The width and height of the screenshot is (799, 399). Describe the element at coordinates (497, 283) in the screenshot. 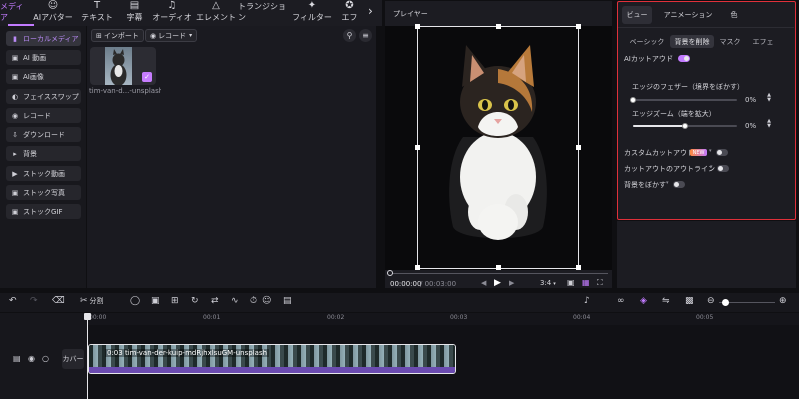

I see `play-icon: ▶` at that location.